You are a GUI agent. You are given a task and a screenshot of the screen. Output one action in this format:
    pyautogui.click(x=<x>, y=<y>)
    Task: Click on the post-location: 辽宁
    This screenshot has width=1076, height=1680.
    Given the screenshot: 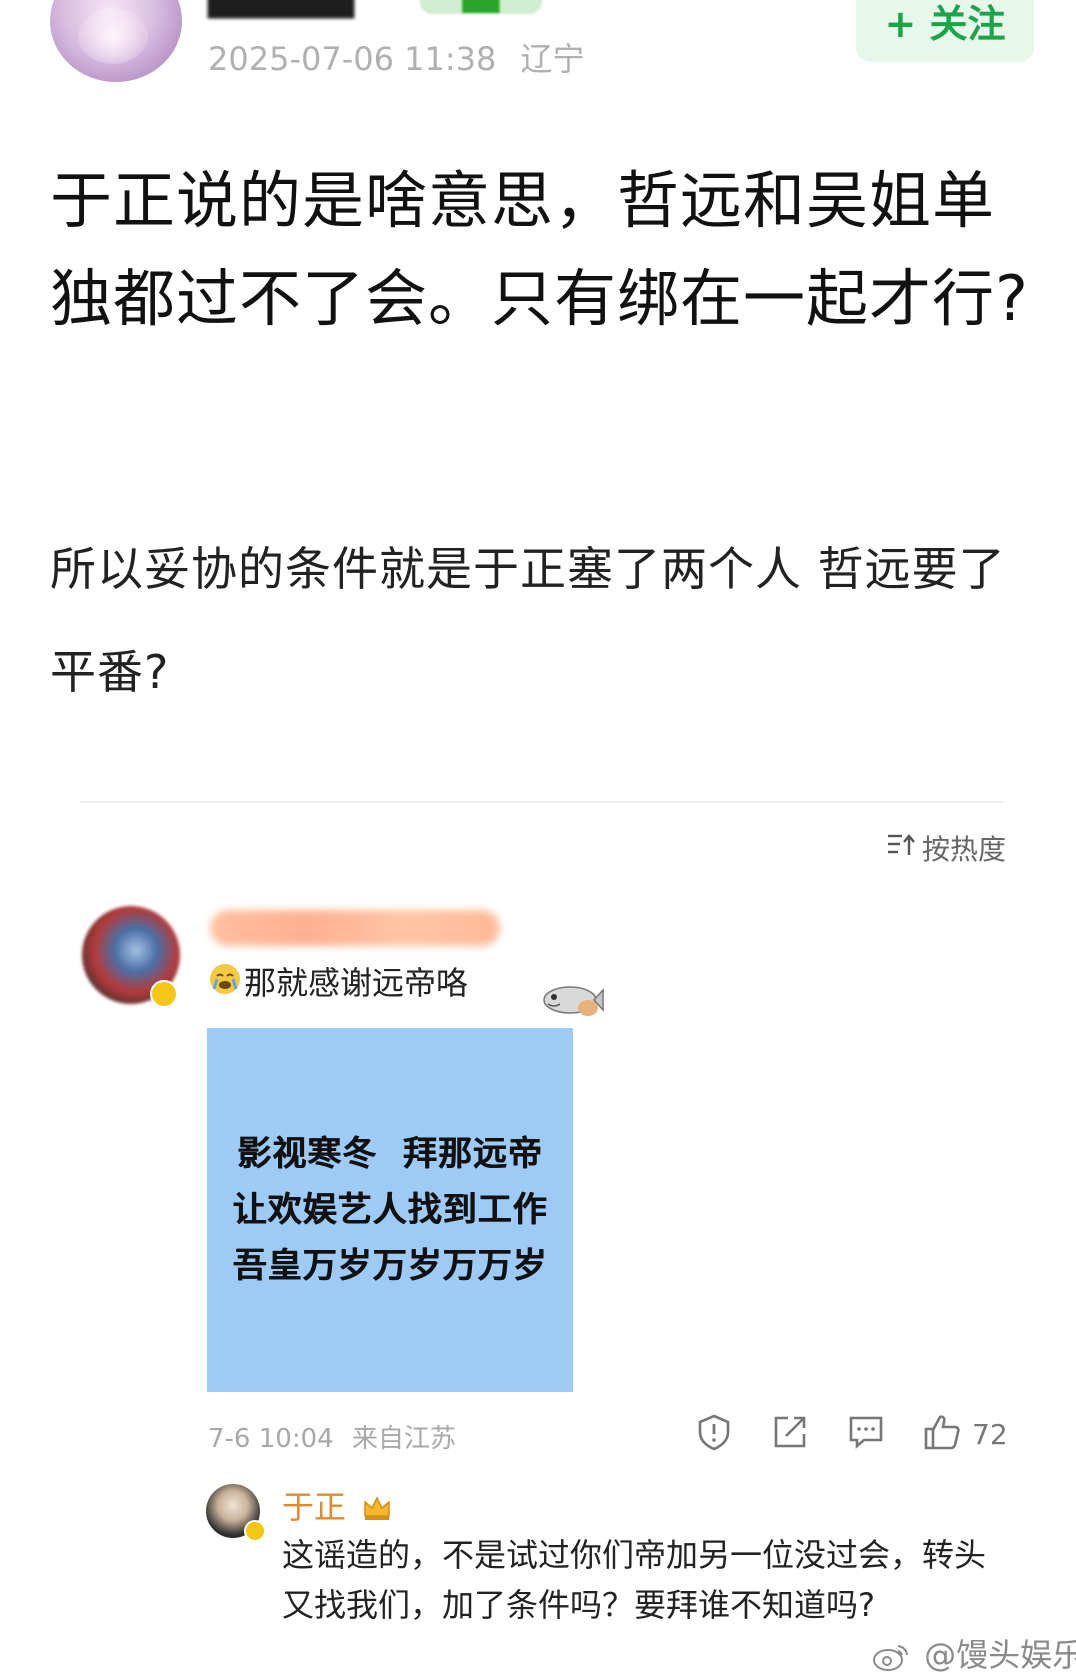 What is the action you would take?
    pyautogui.click(x=552, y=59)
    